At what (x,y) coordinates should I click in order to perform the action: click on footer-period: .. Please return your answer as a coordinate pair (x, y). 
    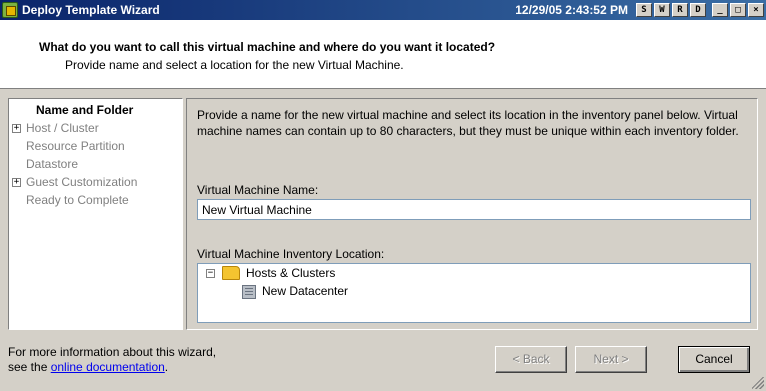
    Looking at the image, I should click on (166, 367).